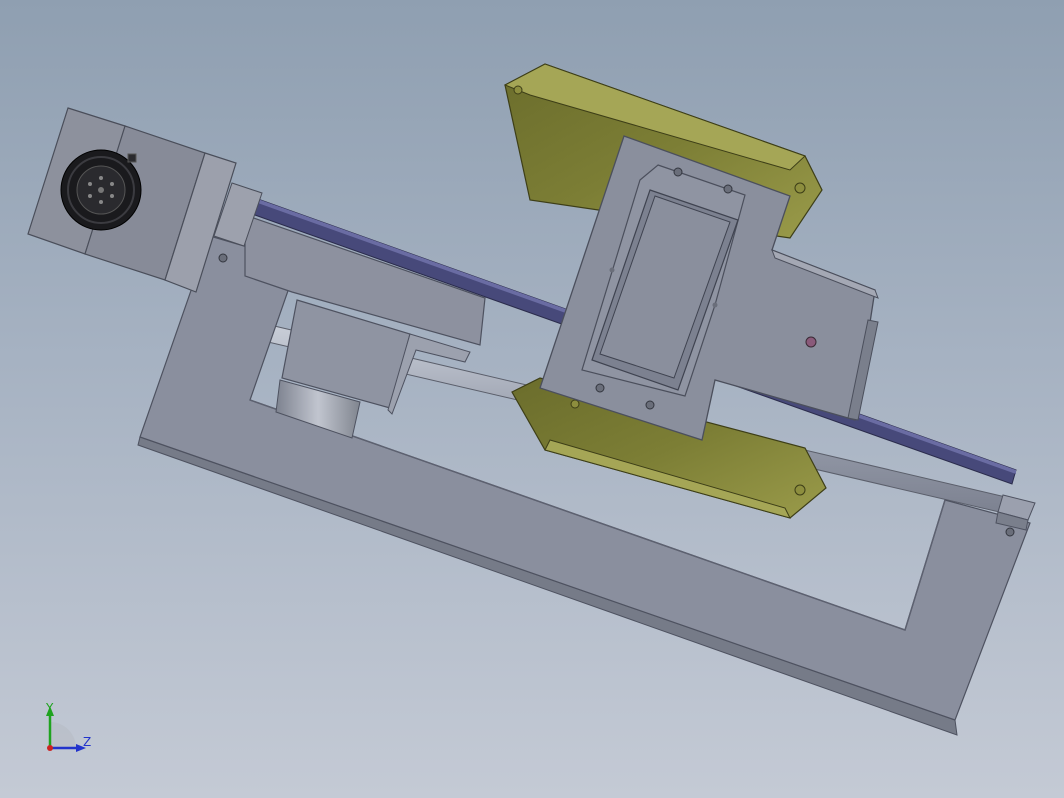  What do you see at coordinates (49, 708) in the screenshot?
I see `y-axis-label: Y` at bounding box center [49, 708].